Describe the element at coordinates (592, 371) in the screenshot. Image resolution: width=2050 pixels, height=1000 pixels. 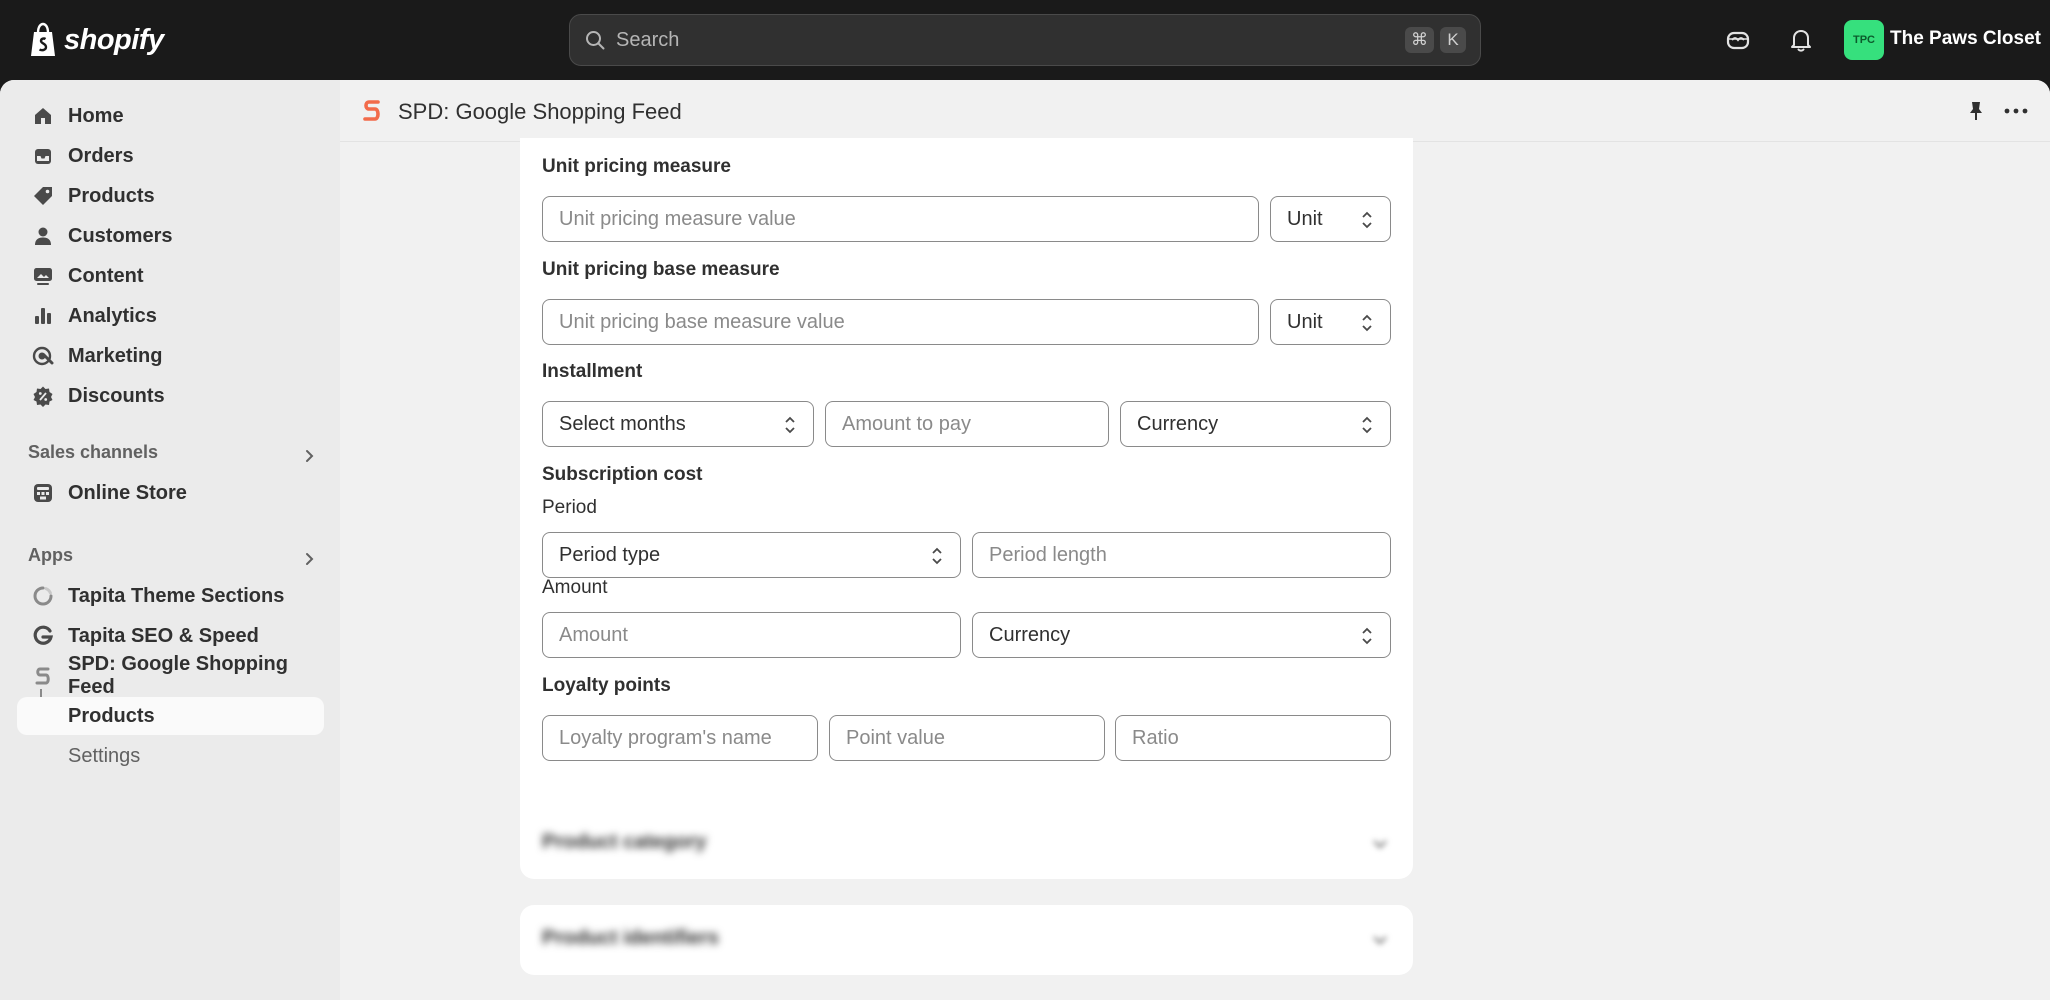
I see `installment-label: Installment` at that location.